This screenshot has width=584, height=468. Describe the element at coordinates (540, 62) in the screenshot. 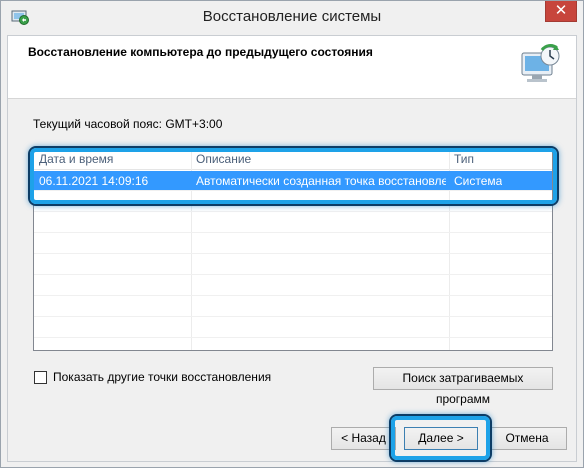

I see `system-restore-art` at that location.